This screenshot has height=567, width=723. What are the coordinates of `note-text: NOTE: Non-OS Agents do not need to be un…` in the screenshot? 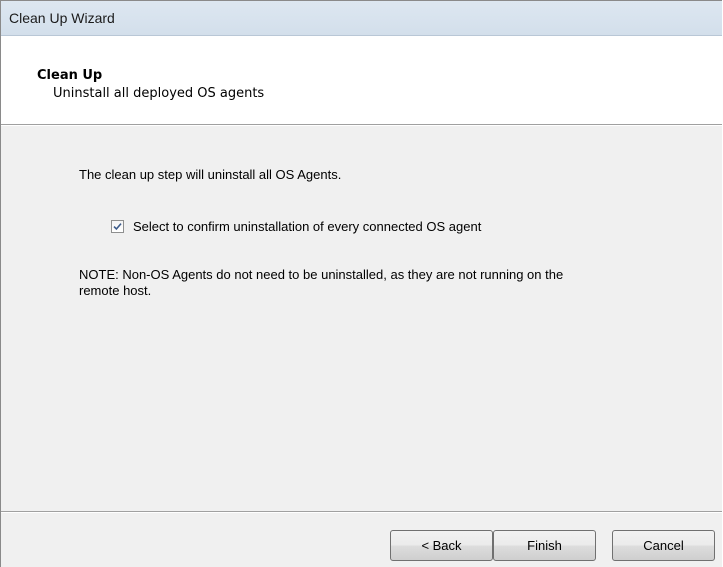 It's located at (369, 283).